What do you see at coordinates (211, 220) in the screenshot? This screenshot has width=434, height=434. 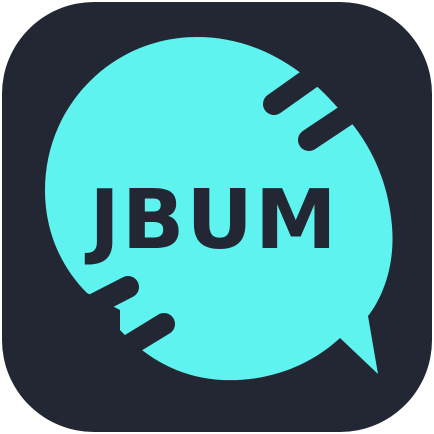 I see `app-wordmark: JBUM` at bounding box center [211, 220].